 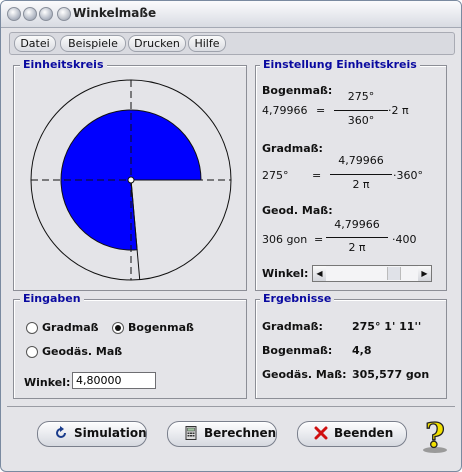 What do you see at coordinates (321, 433) in the screenshot?
I see `close-x-icon` at bounding box center [321, 433].